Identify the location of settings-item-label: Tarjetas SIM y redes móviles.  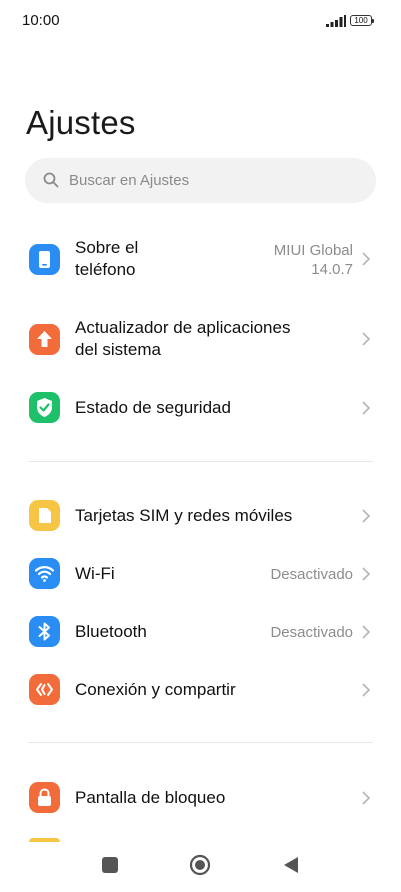
(184, 515).